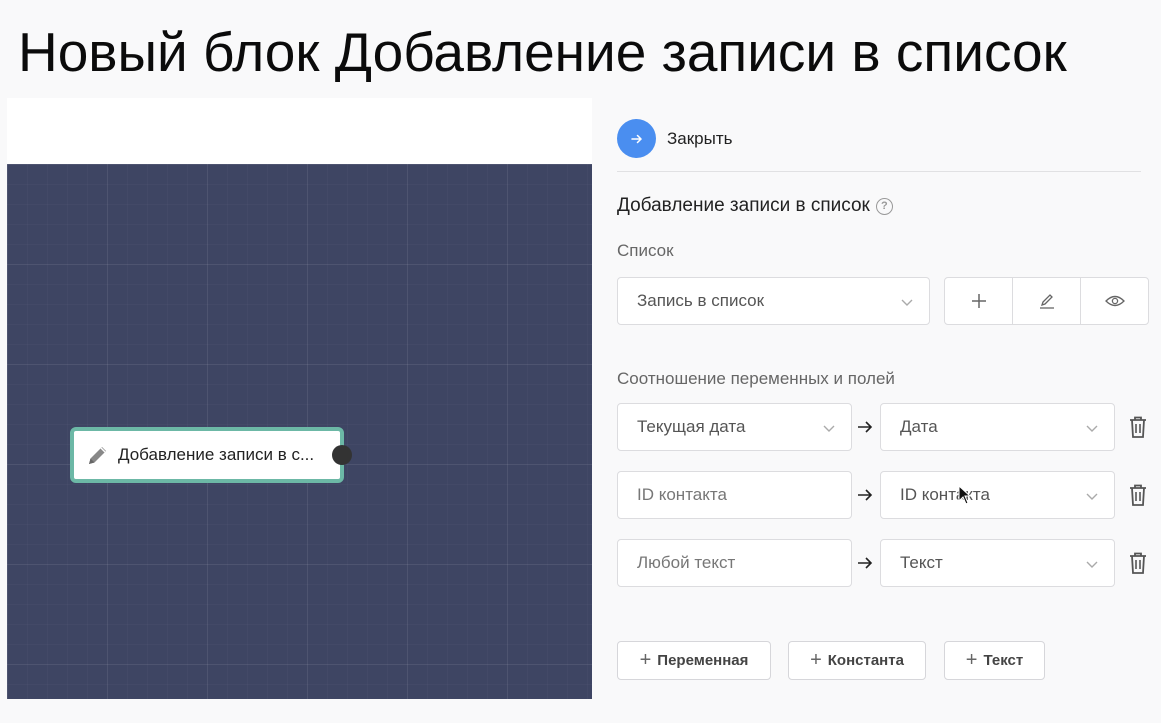  What do you see at coordinates (921, 562) in the screenshot?
I see `mapping-target-value: Текст` at bounding box center [921, 562].